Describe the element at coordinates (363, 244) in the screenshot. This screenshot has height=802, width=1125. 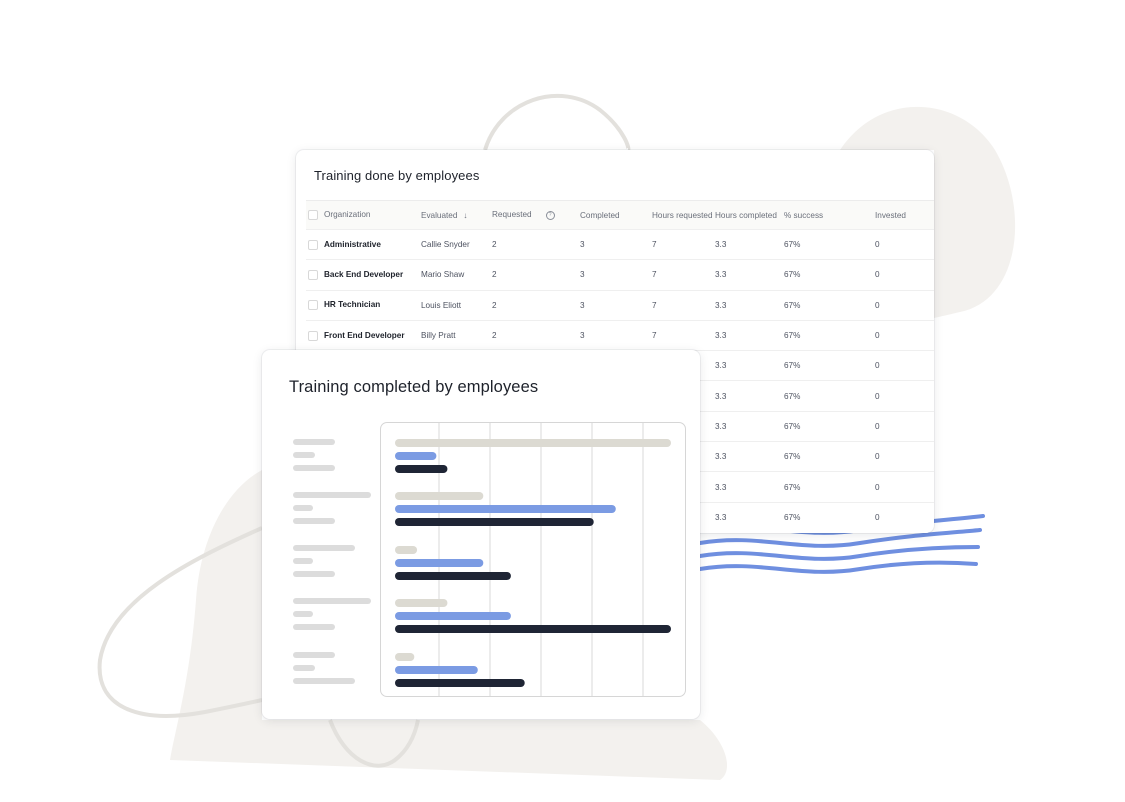
I see `table-cell-organization: Administrative` at that location.